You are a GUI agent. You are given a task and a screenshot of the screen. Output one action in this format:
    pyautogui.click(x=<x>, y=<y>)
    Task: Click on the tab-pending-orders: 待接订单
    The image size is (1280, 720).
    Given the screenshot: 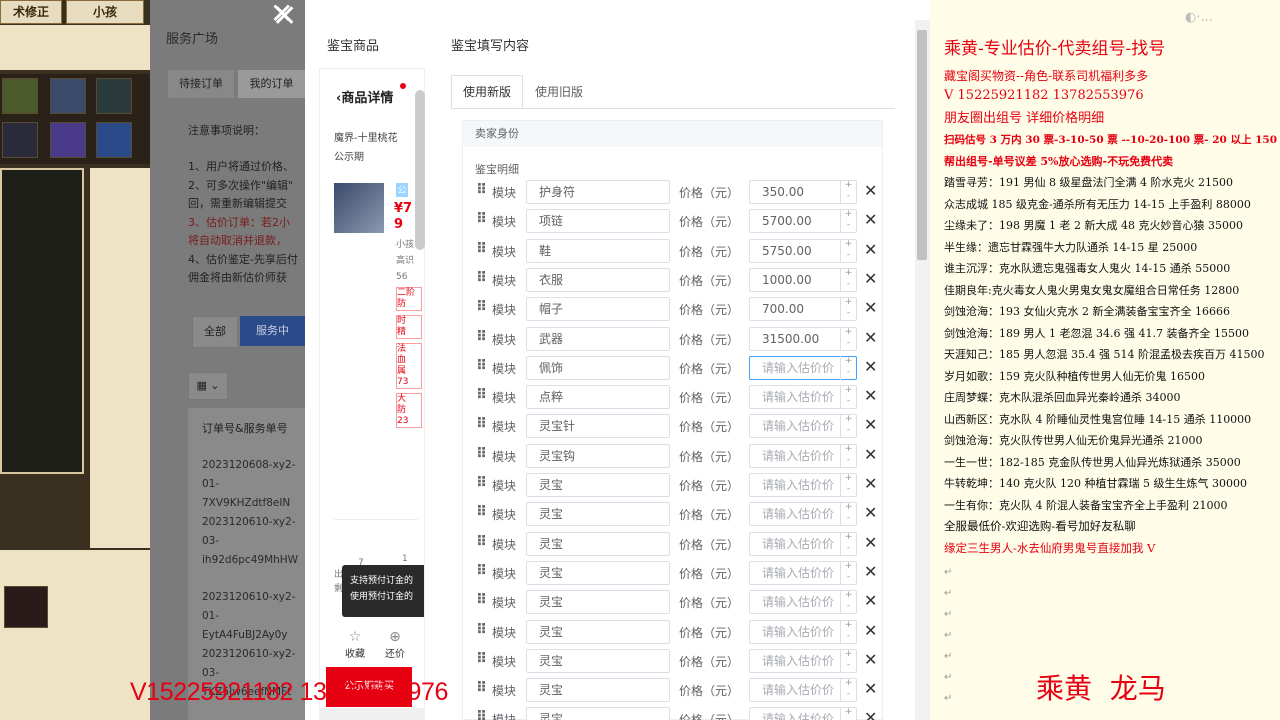 What is the action you would take?
    pyautogui.click(x=201, y=84)
    